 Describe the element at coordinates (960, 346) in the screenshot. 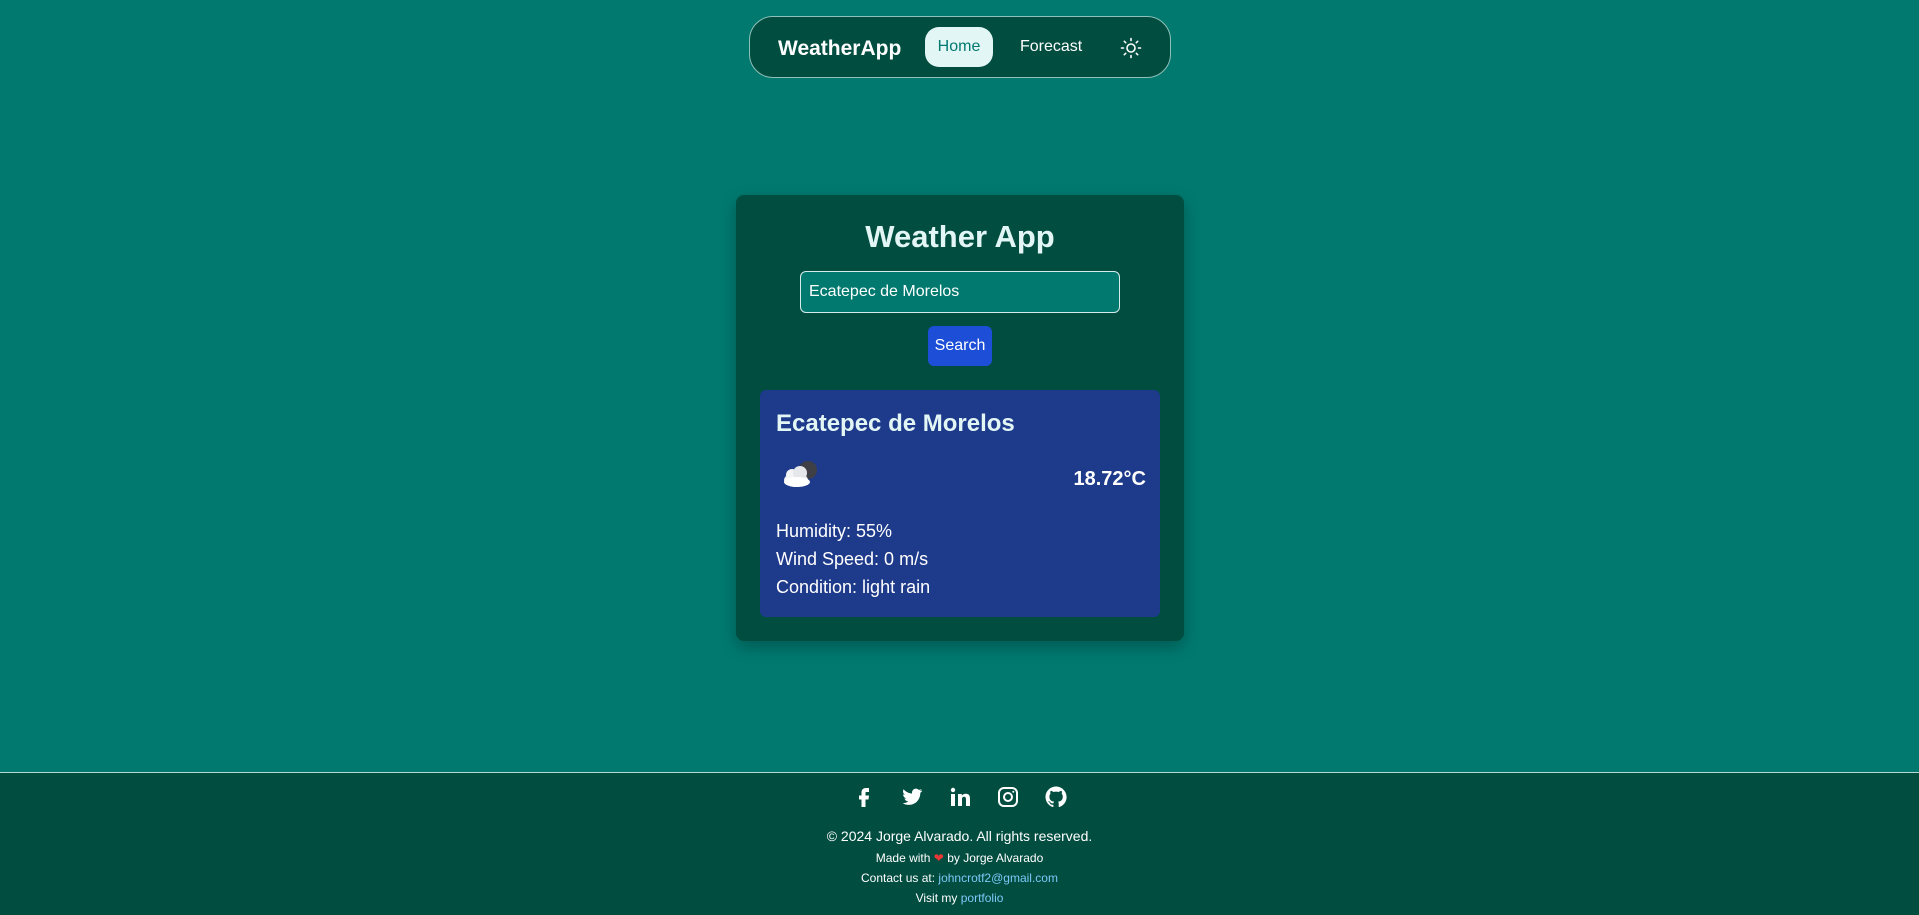

I see `search-button: Search` at that location.